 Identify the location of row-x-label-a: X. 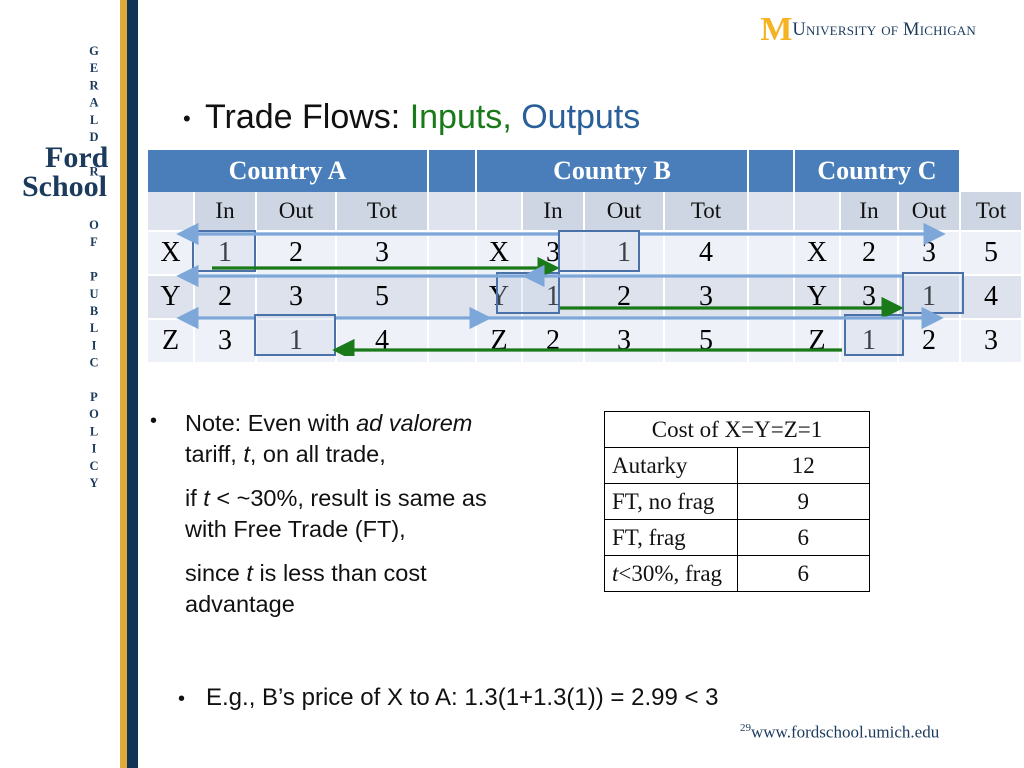
(171, 253).